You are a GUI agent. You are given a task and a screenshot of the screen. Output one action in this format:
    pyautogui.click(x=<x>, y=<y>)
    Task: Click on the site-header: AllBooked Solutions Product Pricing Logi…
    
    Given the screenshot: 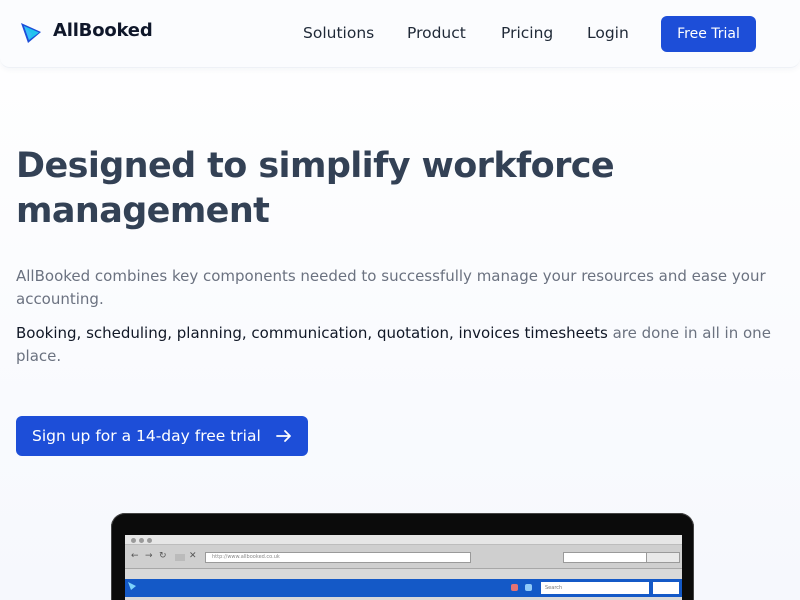 What is the action you would take?
    pyautogui.click(x=400, y=34)
    